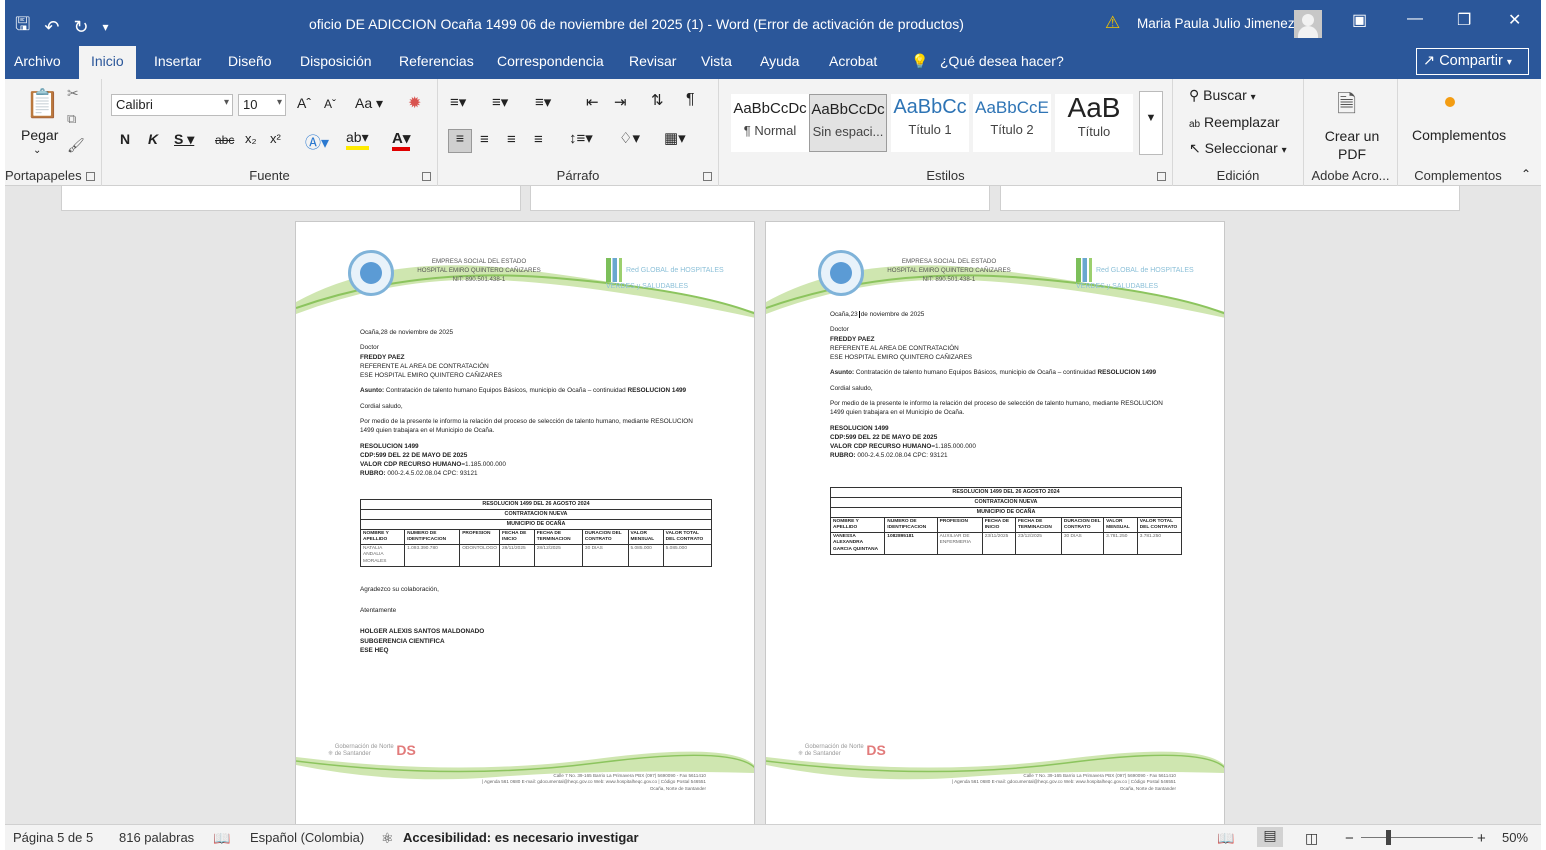  What do you see at coordinates (1352, 145) in the screenshot?
I see `create-pdf-button: Crear un PDF` at bounding box center [1352, 145].